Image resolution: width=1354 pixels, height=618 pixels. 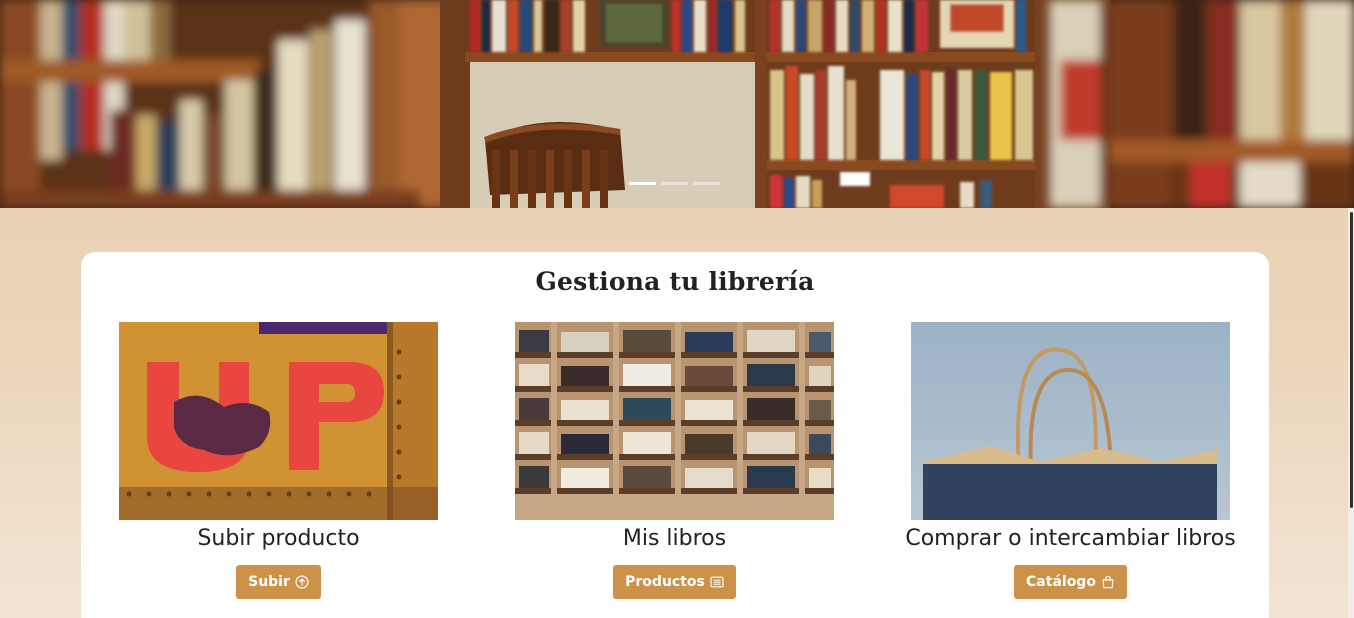 I want to click on buy-exchange-image, so click(x=1070, y=421).